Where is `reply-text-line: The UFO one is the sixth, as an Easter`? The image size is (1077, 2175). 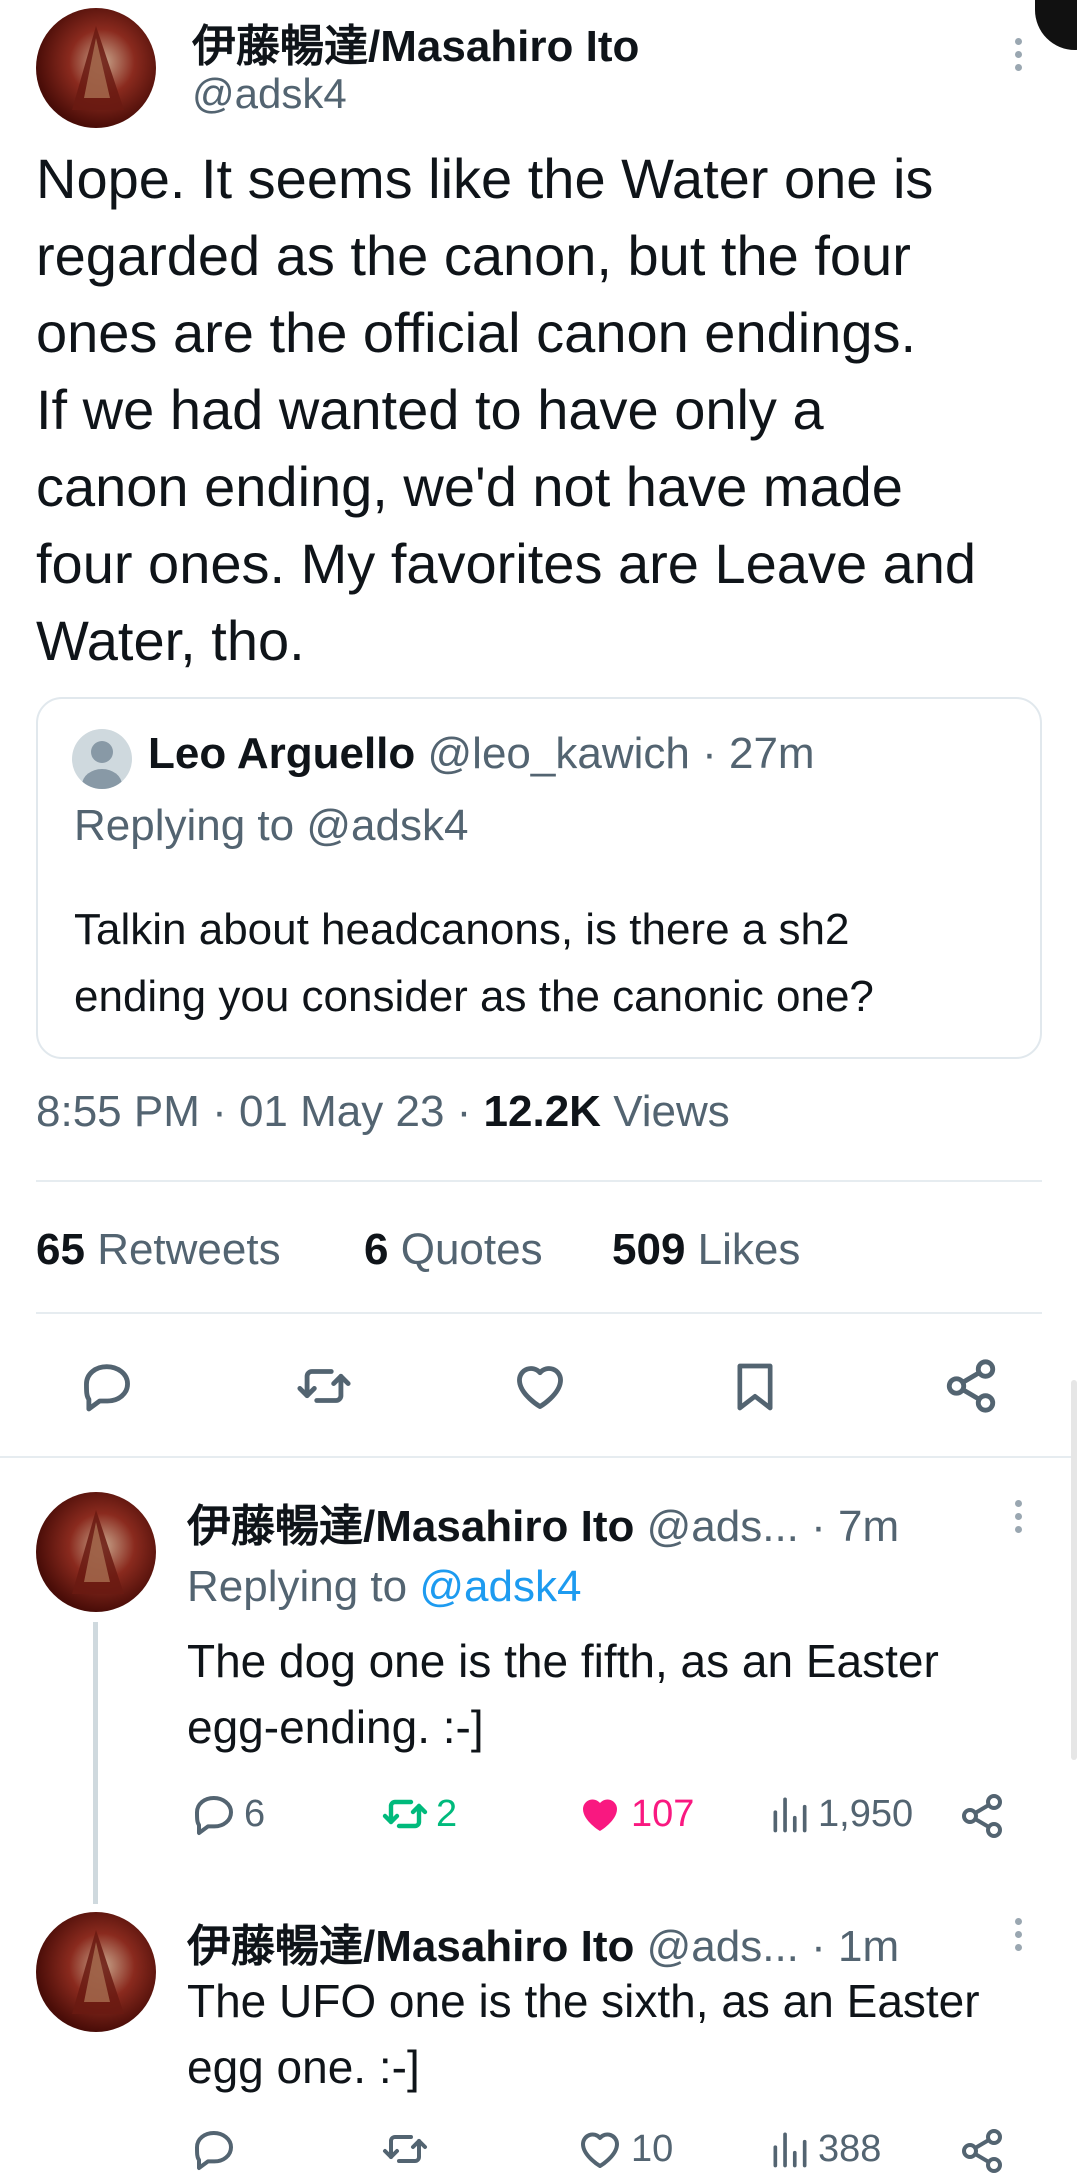
reply-text-line: The UFO one is the sixth, as an Easter is located at coordinates (583, 2001).